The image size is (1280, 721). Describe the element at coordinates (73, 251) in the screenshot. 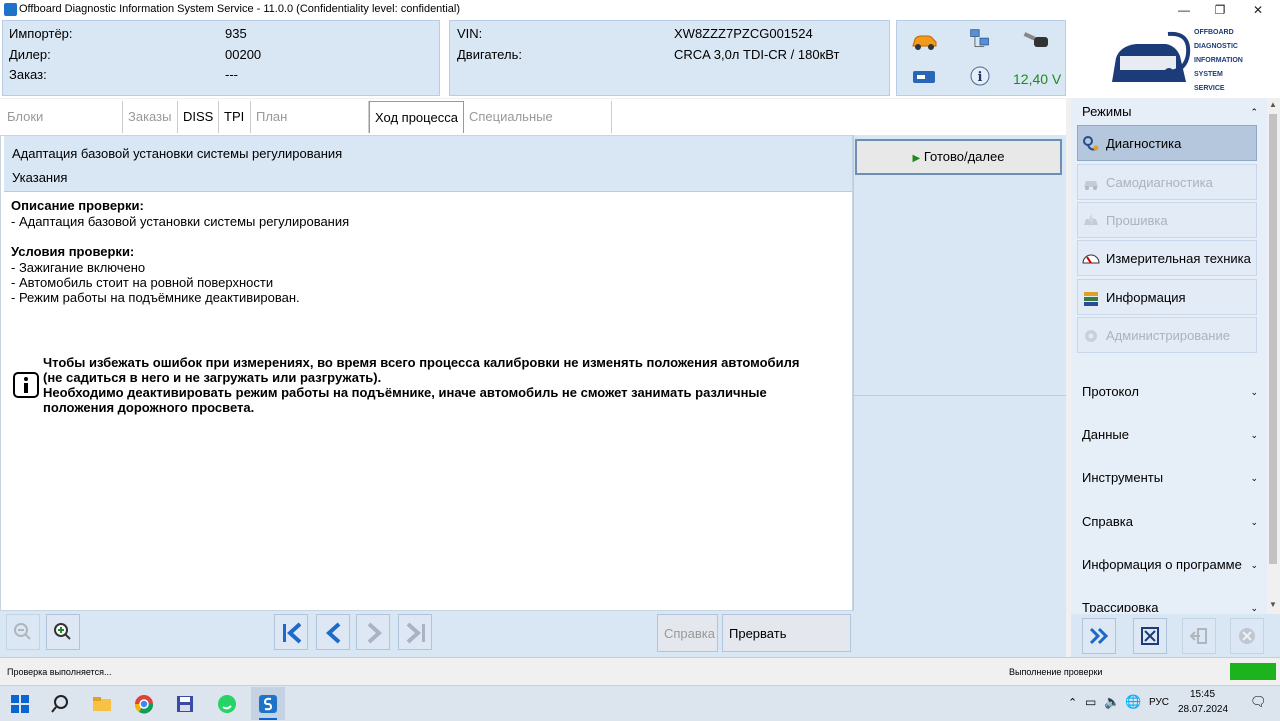

I see `conditions-heading: Условия проверки:` at that location.